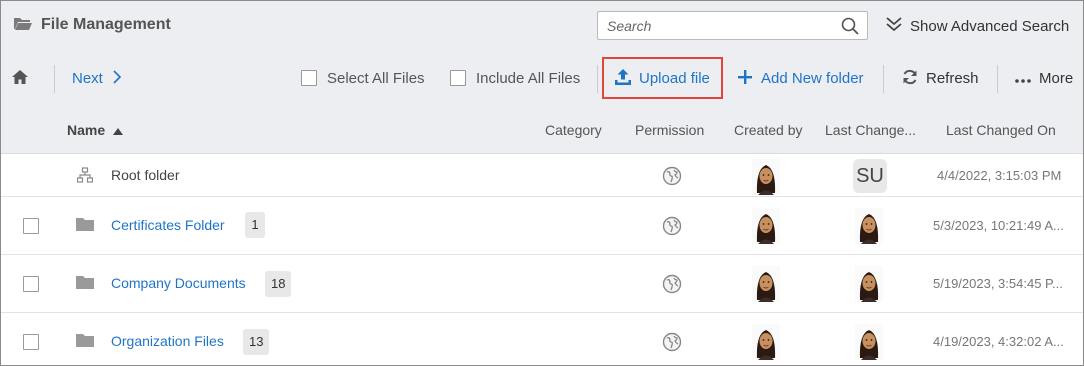 Image resolution: width=1084 pixels, height=366 pixels. What do you see at coordinates (768, 130) in the screenshot?
I see `column-header-created-by: Created by` at bounding box center [768, 130].